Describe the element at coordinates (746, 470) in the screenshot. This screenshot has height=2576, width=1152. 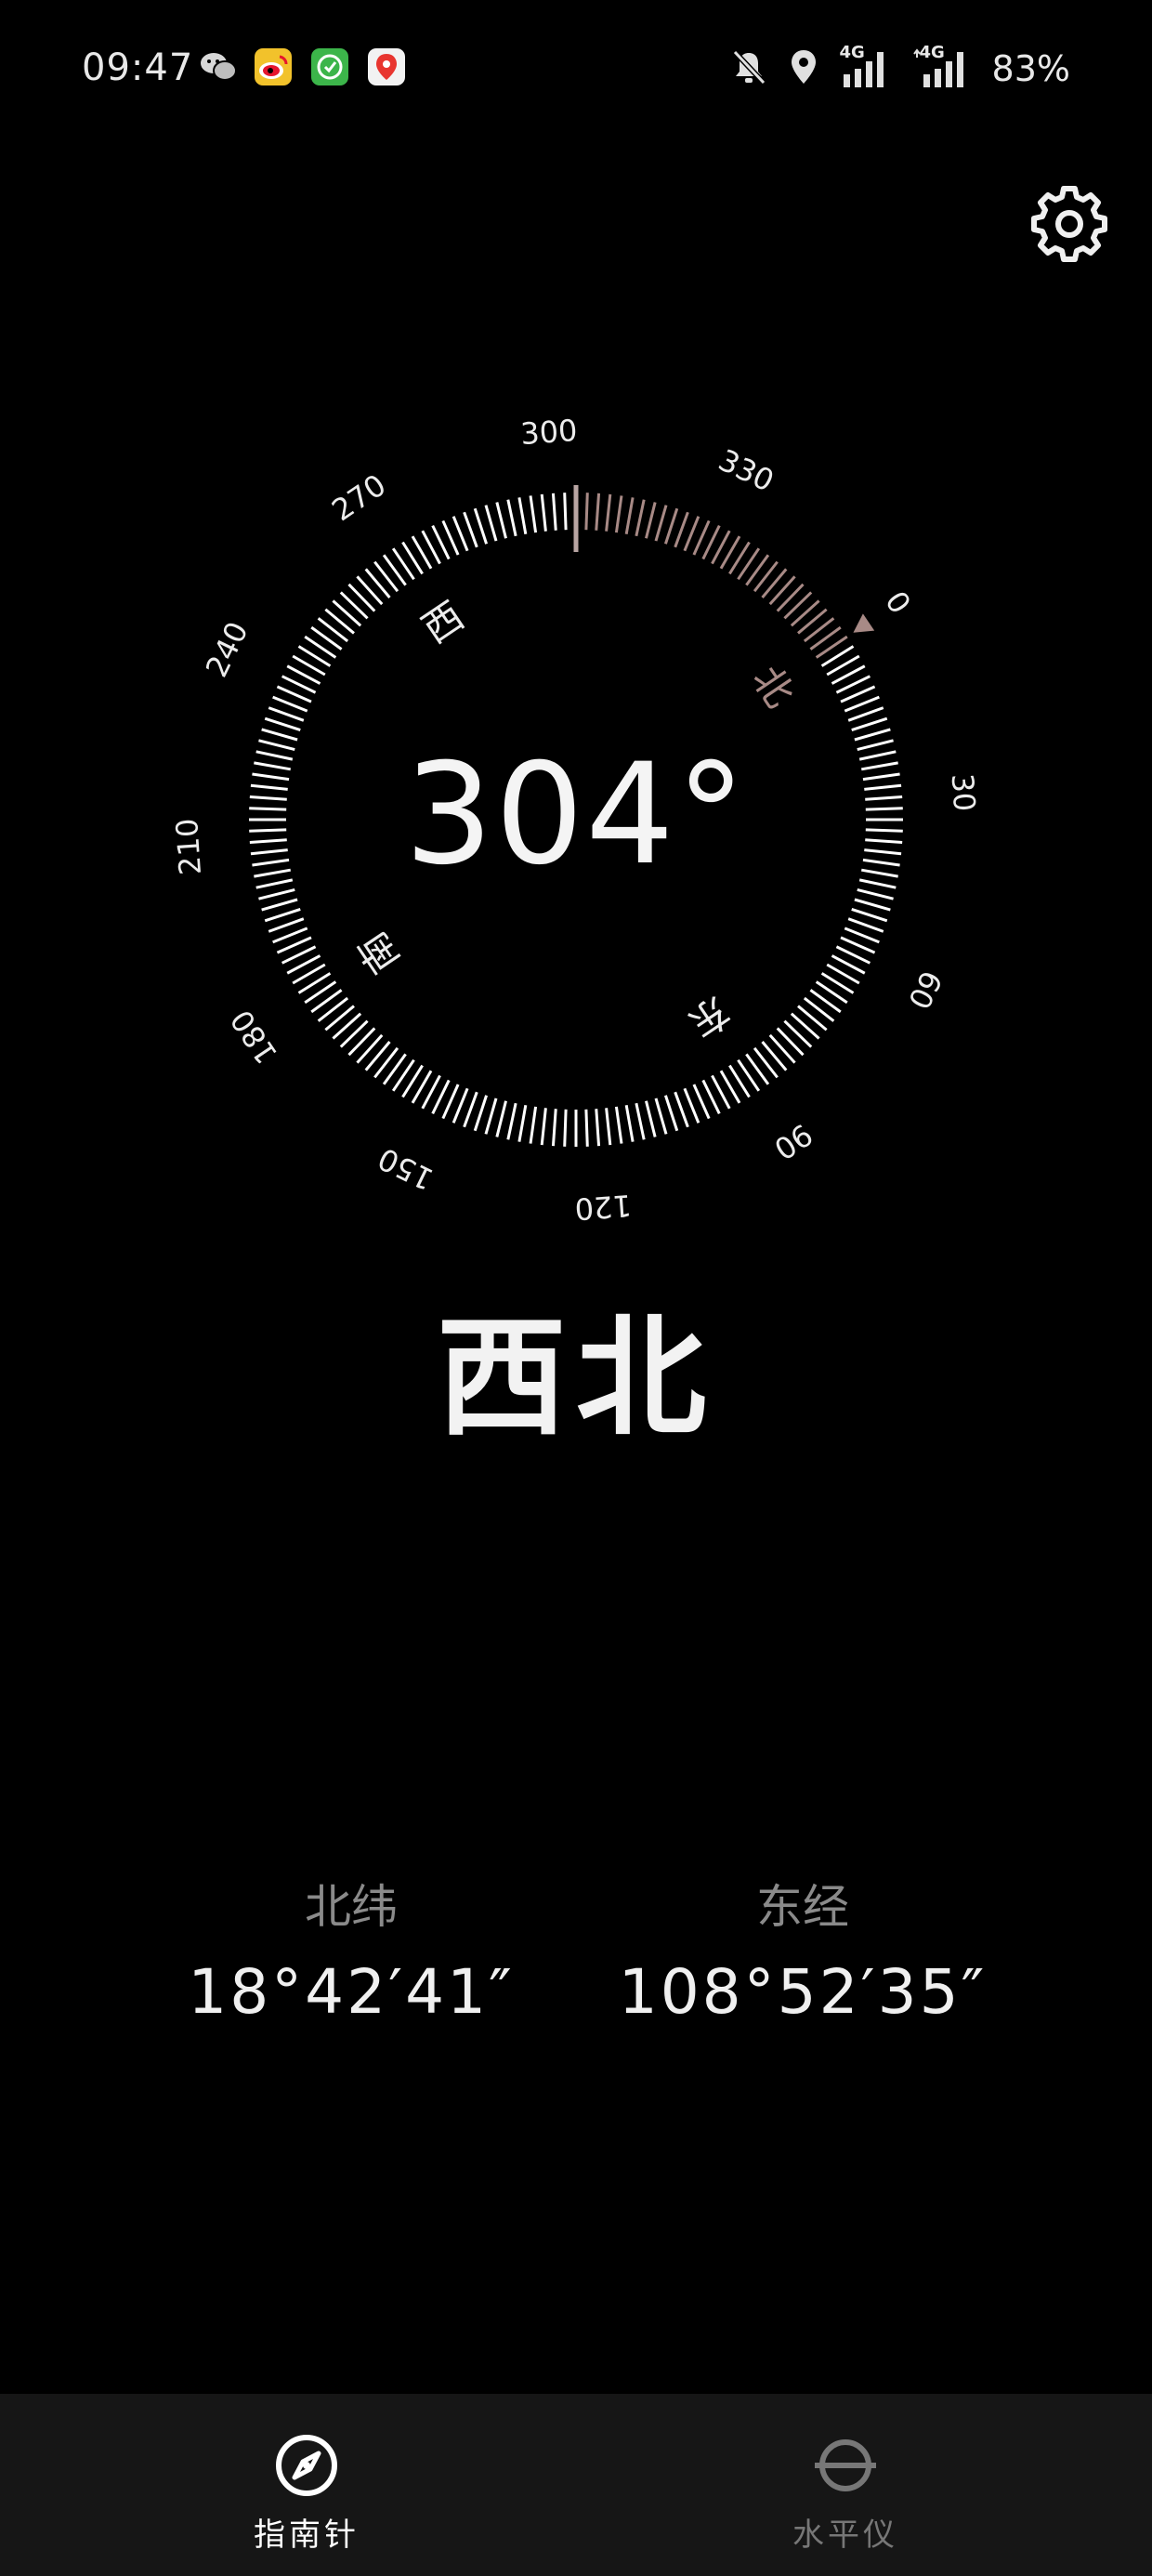
I see `degree-label: 330` at that location.